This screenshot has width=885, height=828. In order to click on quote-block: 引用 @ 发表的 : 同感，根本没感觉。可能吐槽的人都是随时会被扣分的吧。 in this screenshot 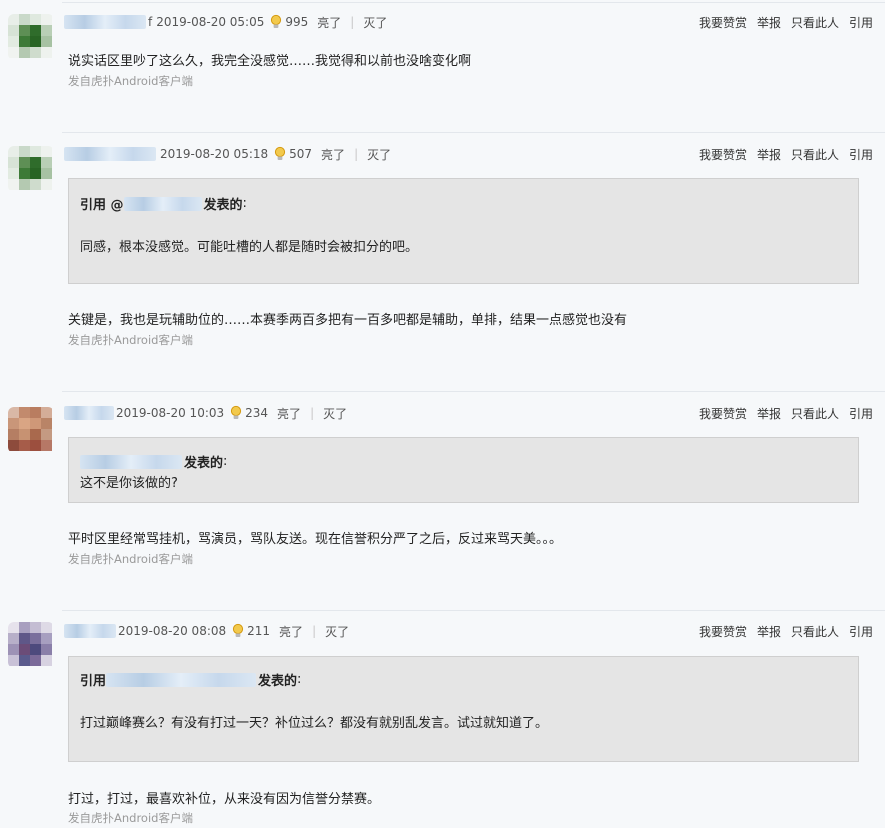, I will do `click(463, 231)`.